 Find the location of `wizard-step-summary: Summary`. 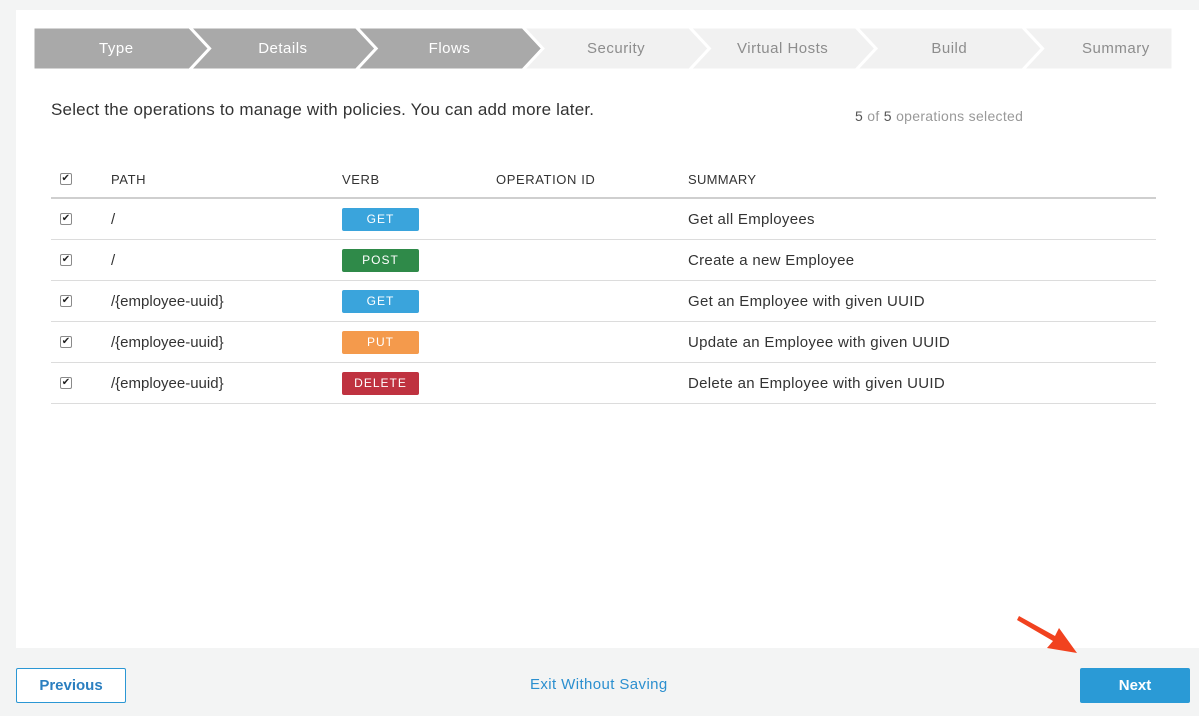

wizard-step-summary: Summary is located at coordinates (1116, 48).